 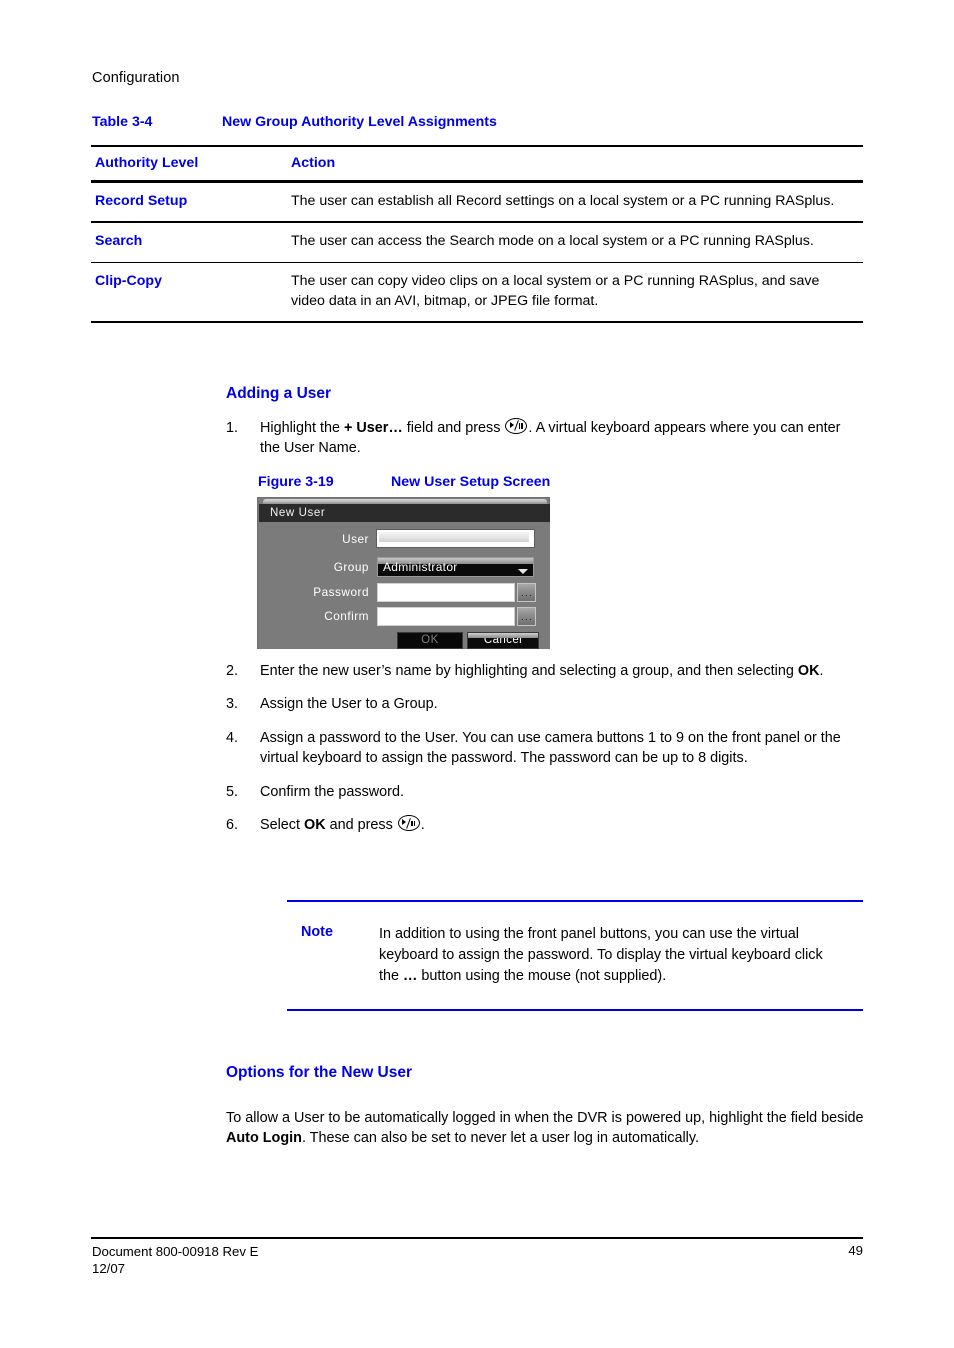 I want to click on table-header-row: Authority Level Action, so click(x=477, y=163).